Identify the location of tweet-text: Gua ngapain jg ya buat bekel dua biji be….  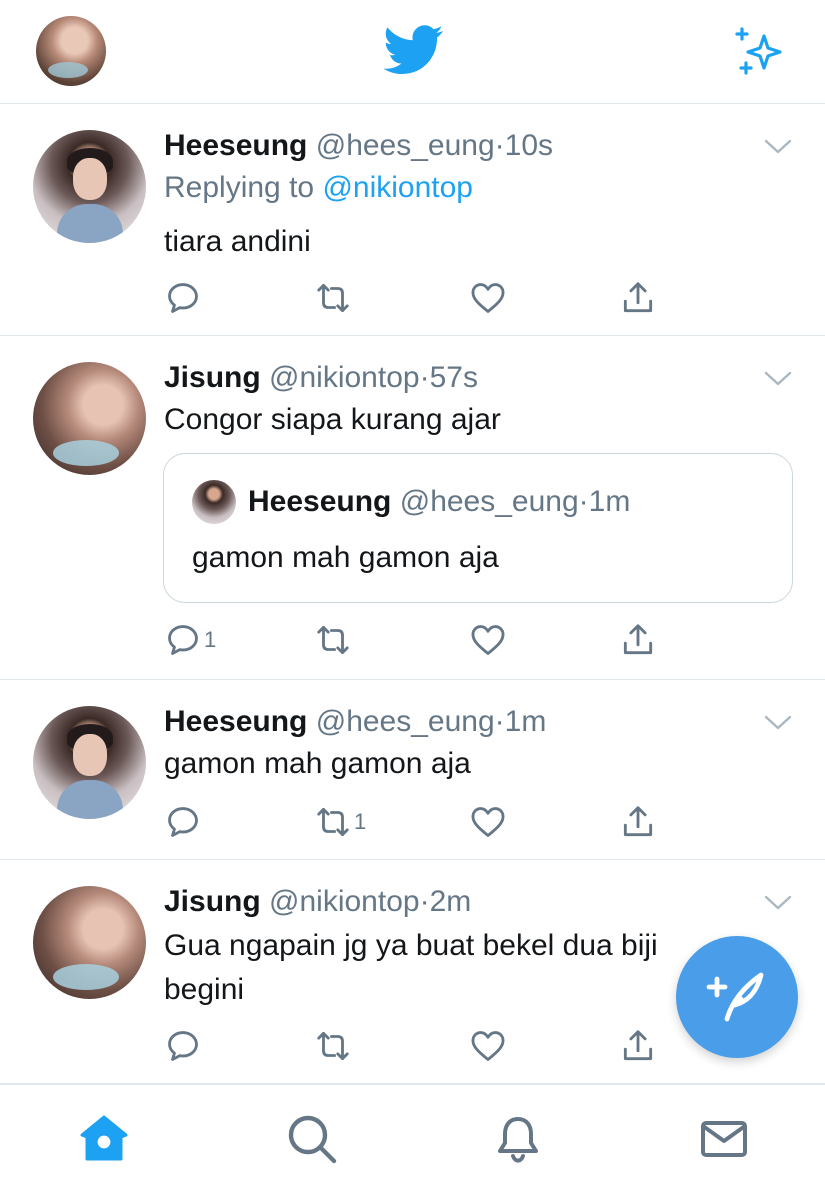
(411, 967).